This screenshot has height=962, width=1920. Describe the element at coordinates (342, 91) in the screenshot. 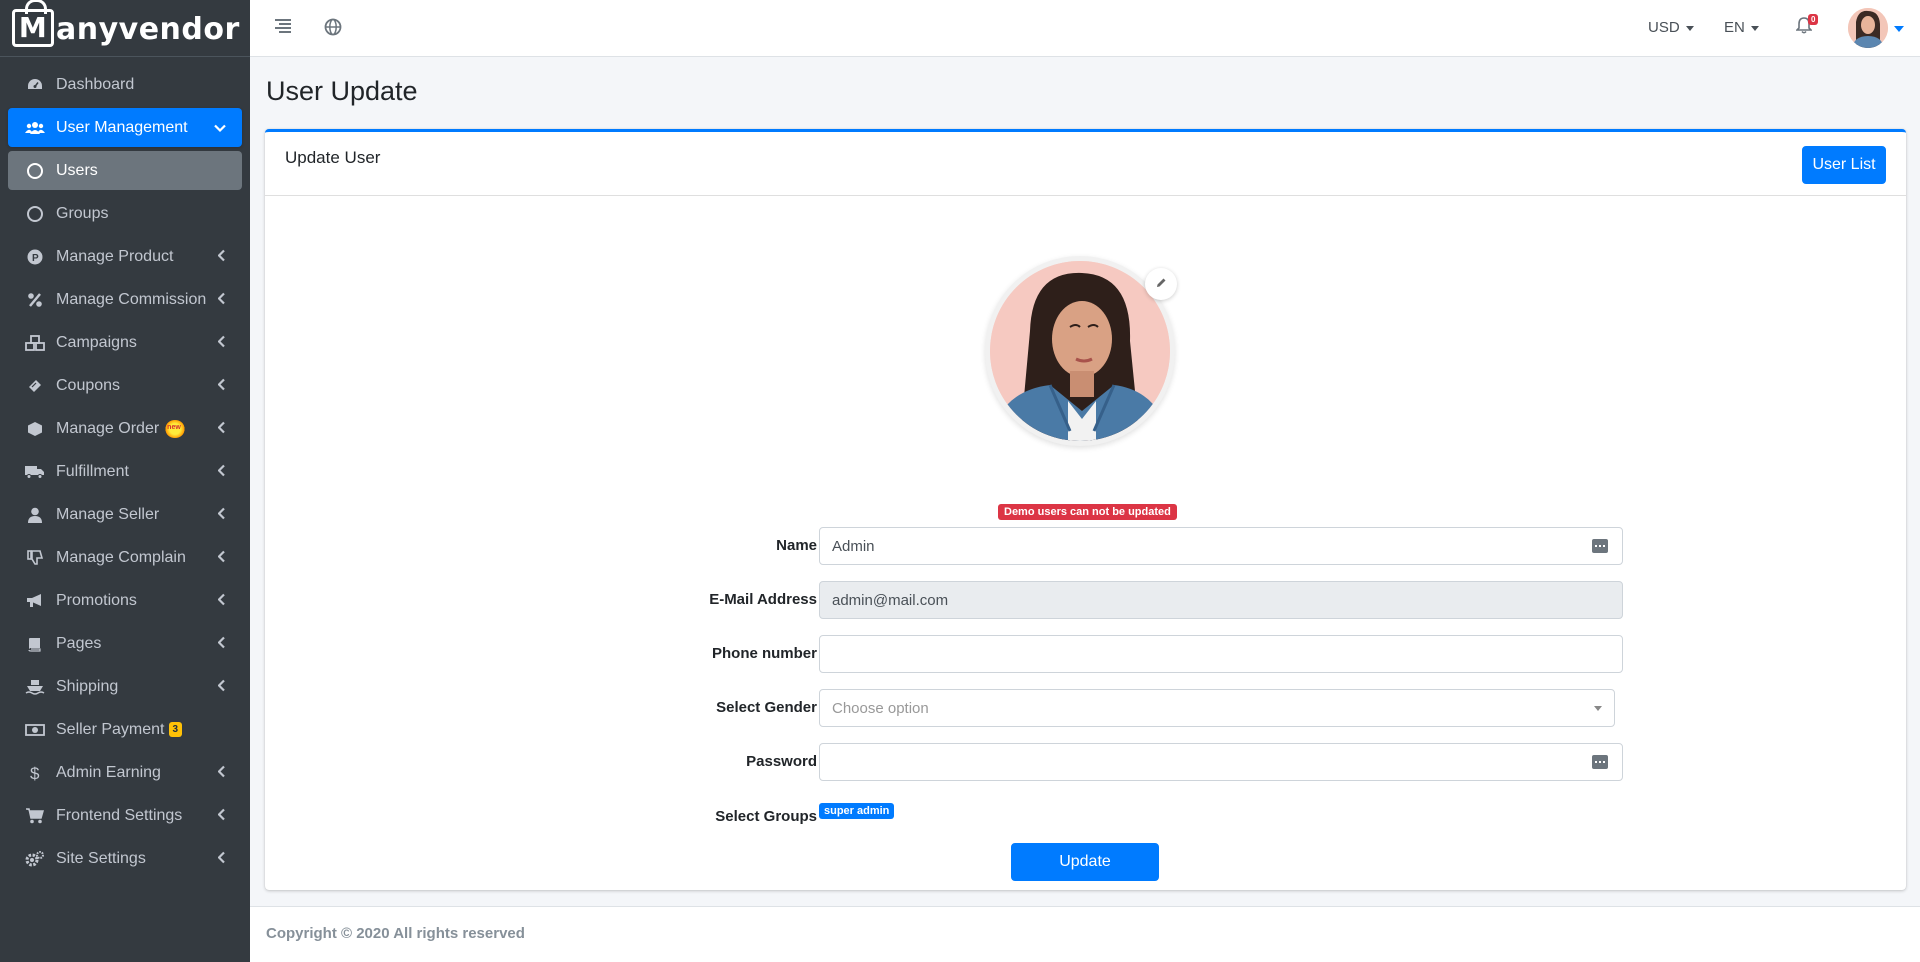

I see `page-title: User Update` at that location.